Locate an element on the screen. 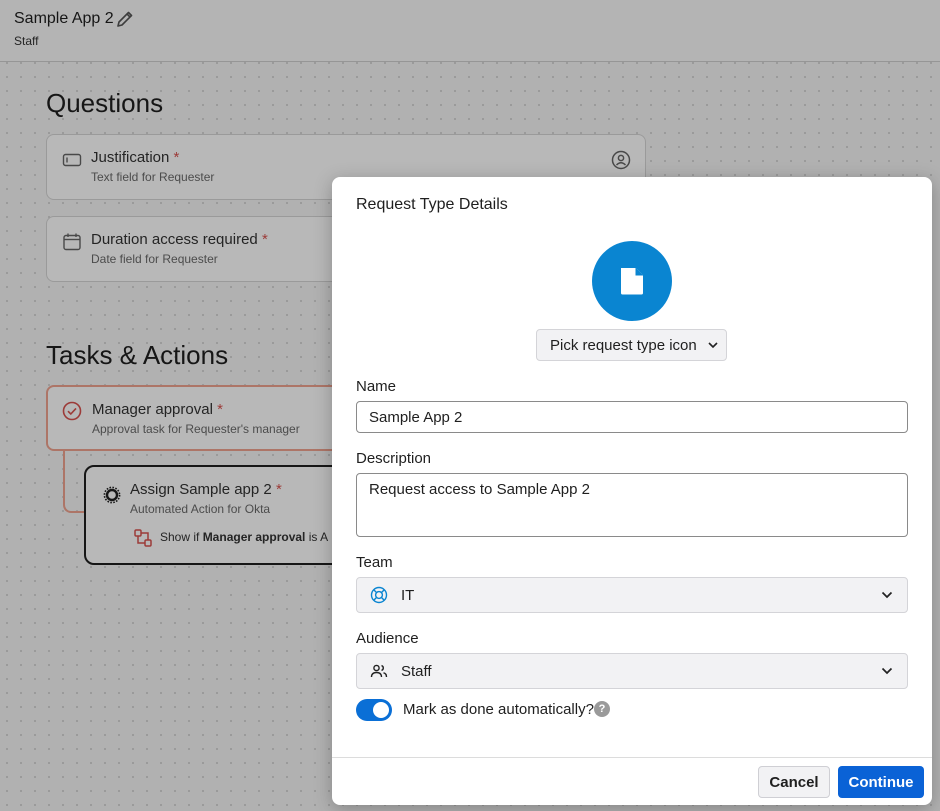 The height and width of the screenshot is (811, 940). cancel-button: Cancel is located at coordinates (794, 782).